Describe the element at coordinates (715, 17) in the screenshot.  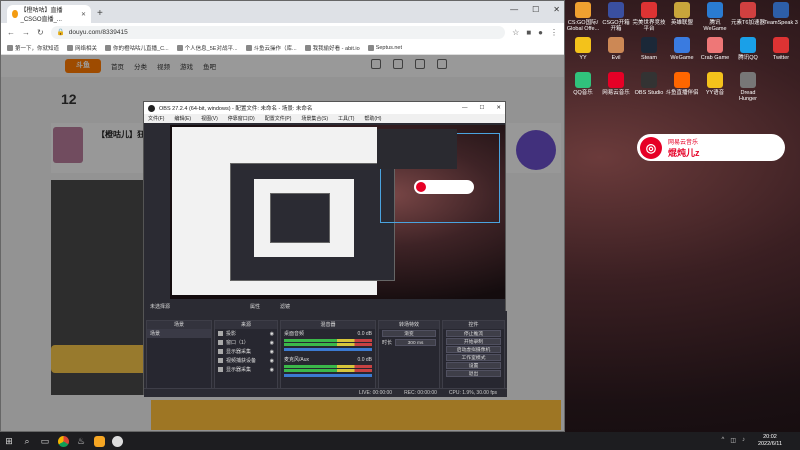
I see `desktop-shortcut: 腾讯WeGame` at that location.